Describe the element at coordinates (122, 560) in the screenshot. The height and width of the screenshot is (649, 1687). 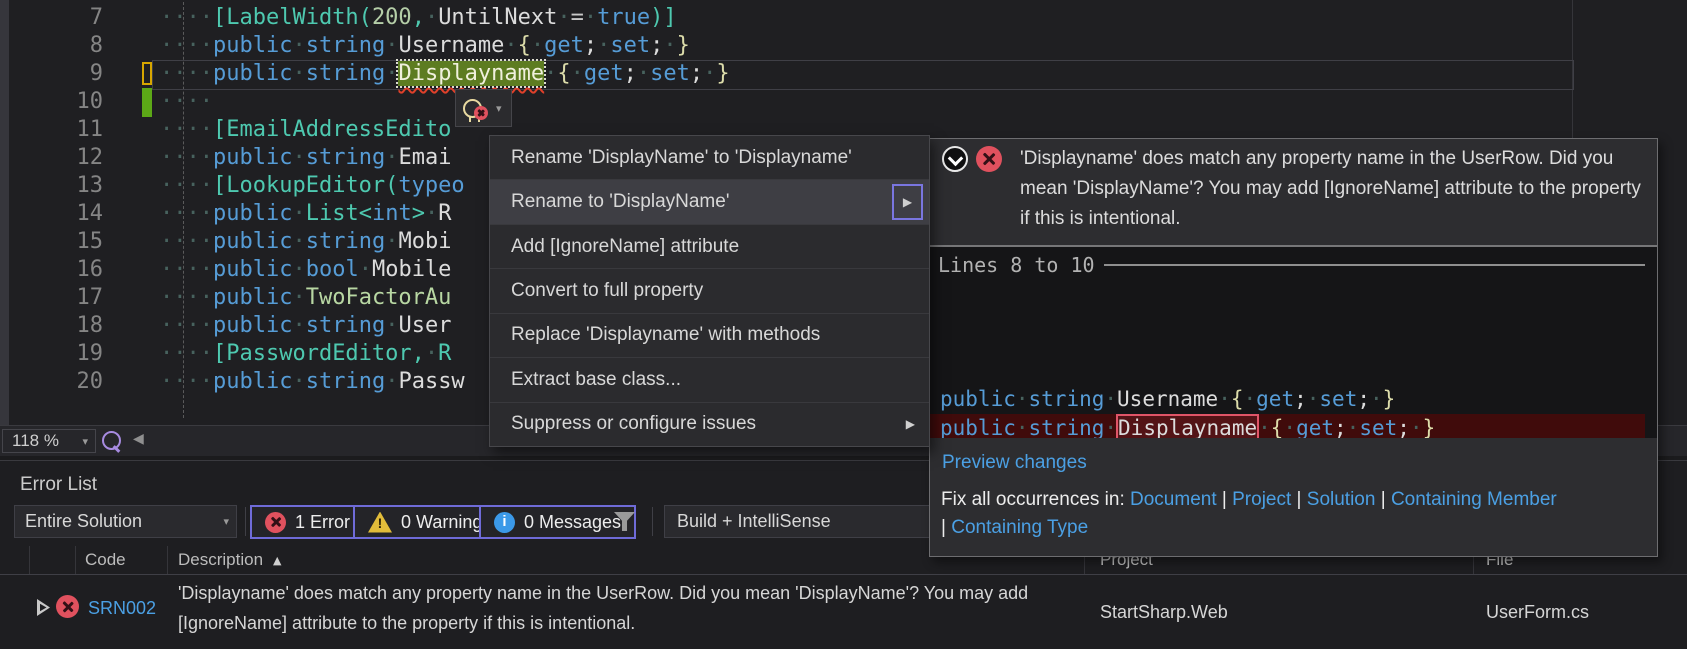
I see `header-code: Code` at that location.